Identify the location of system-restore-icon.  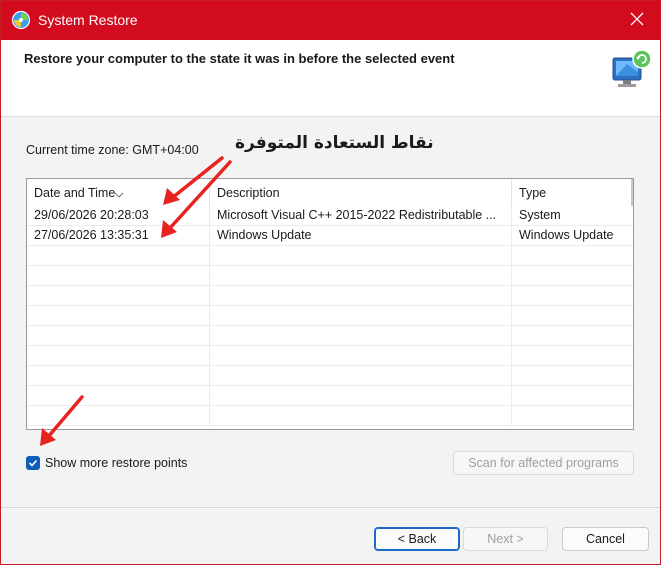
(21, 20).